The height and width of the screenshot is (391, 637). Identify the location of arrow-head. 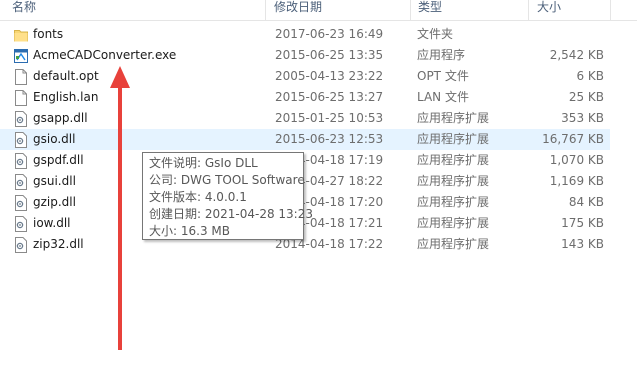
(120, 77).